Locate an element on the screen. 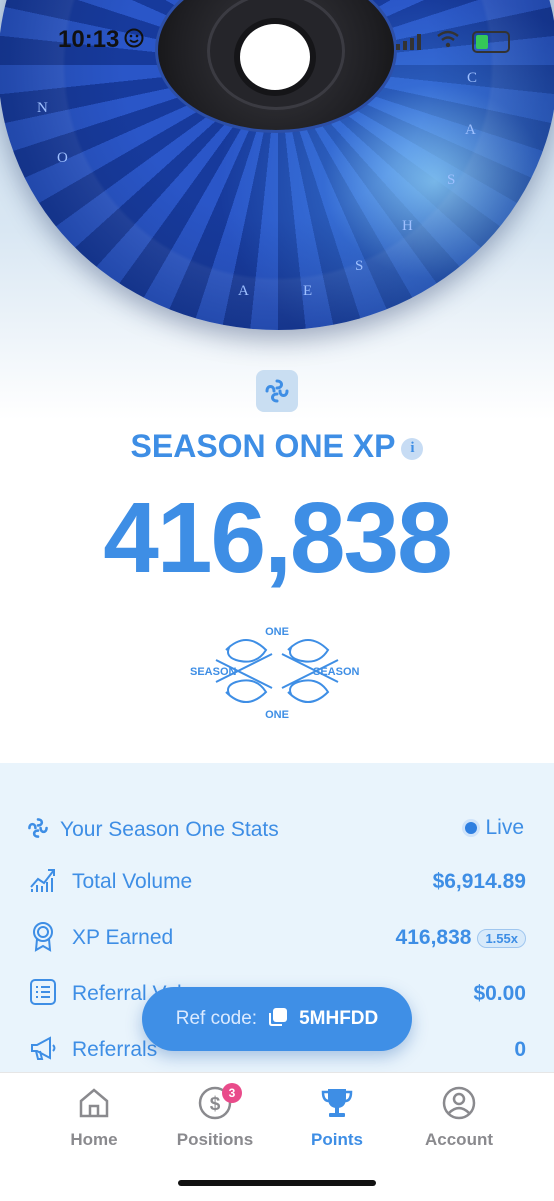 The height and width of the screenshot is (1201, 554). tab-label: Positions is located at coordinates (215, 1139).